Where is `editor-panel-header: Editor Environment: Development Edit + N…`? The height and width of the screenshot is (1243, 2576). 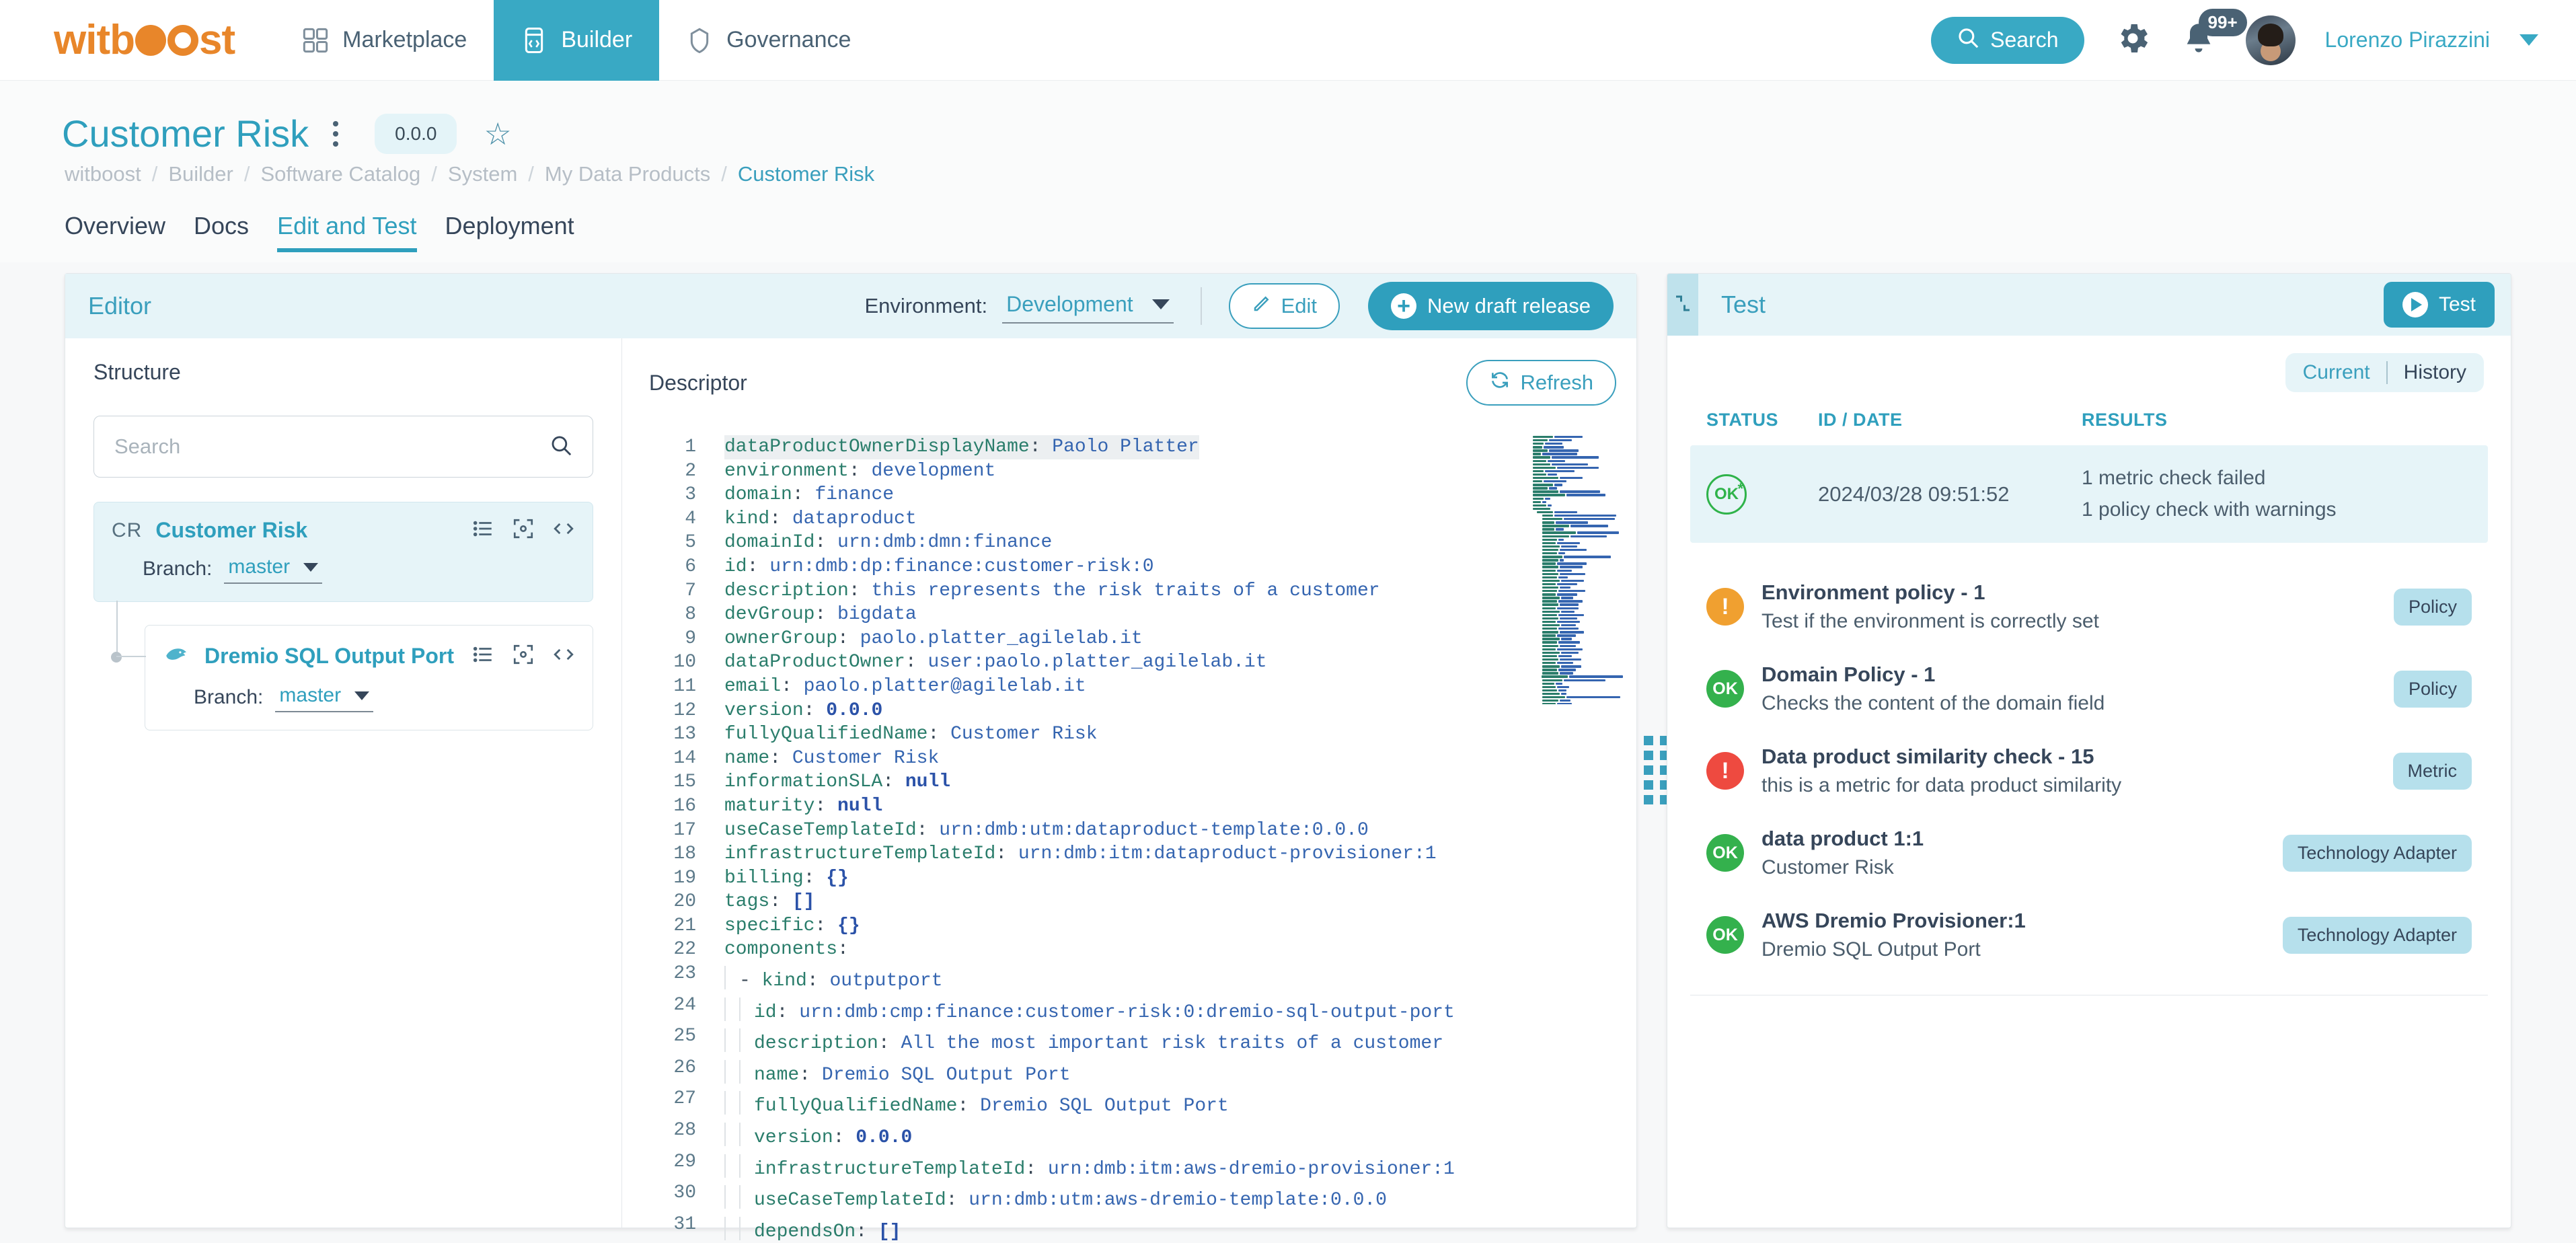 editor-panel-header: Editor Environment: Development Edit + N… is located at coordinates (850, 306).